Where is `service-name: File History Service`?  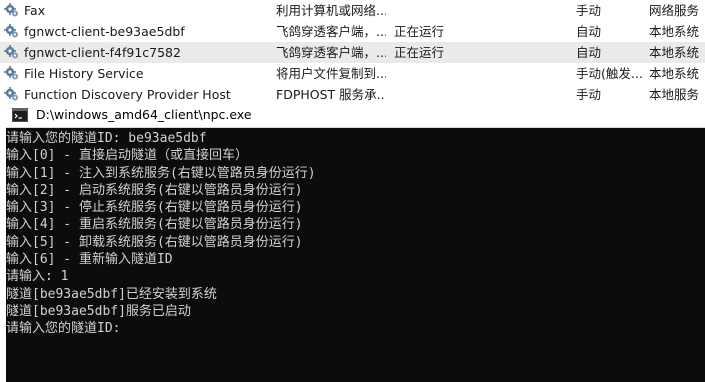
service-name: File History Service is located at coordinates (84, 73).